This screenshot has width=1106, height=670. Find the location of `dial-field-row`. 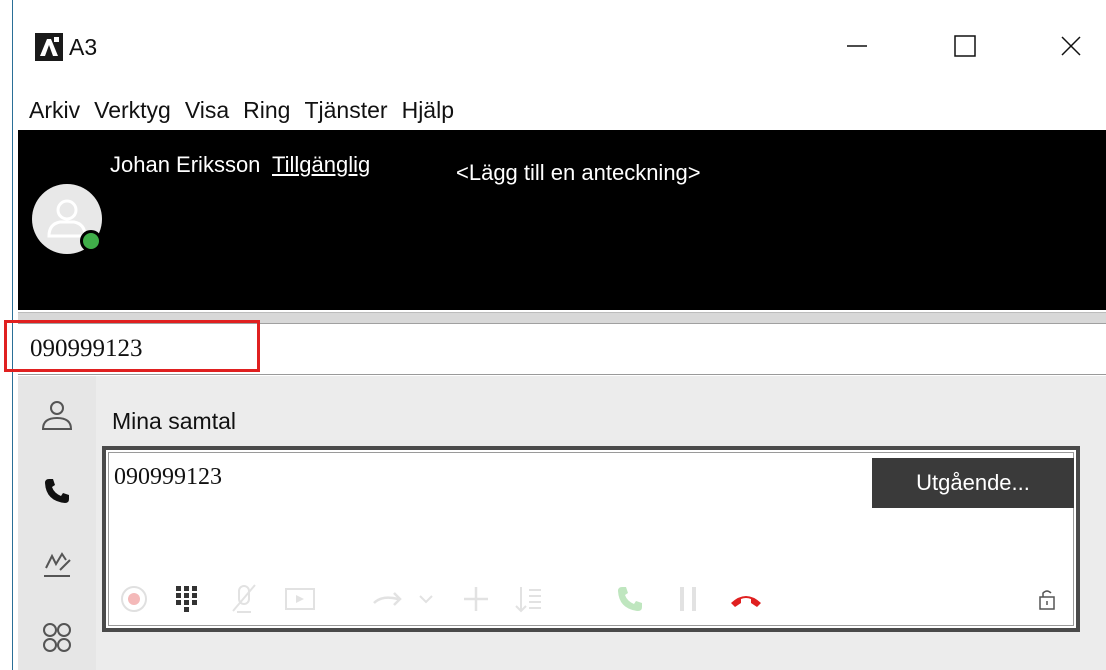

dial-field-row is located at coordinates (562, 349).